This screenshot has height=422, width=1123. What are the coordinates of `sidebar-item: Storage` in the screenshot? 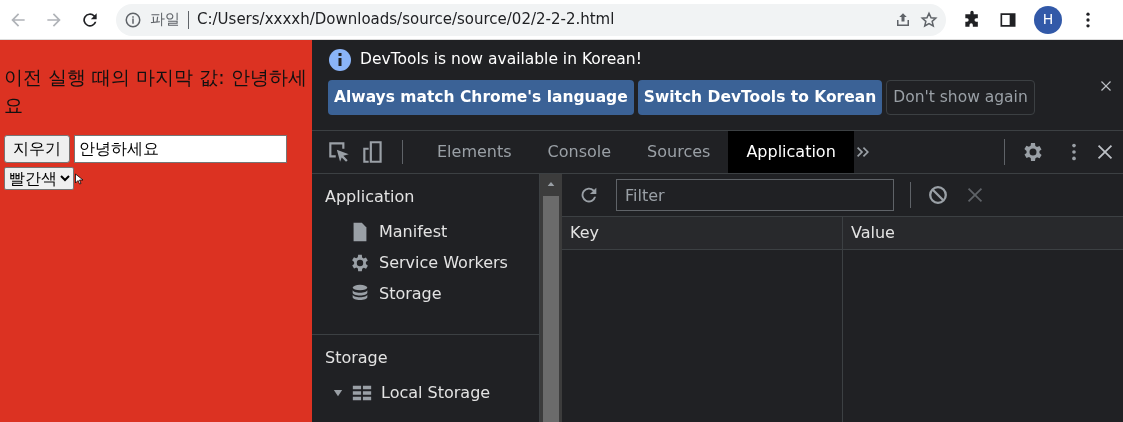 It's located at (410, 293).